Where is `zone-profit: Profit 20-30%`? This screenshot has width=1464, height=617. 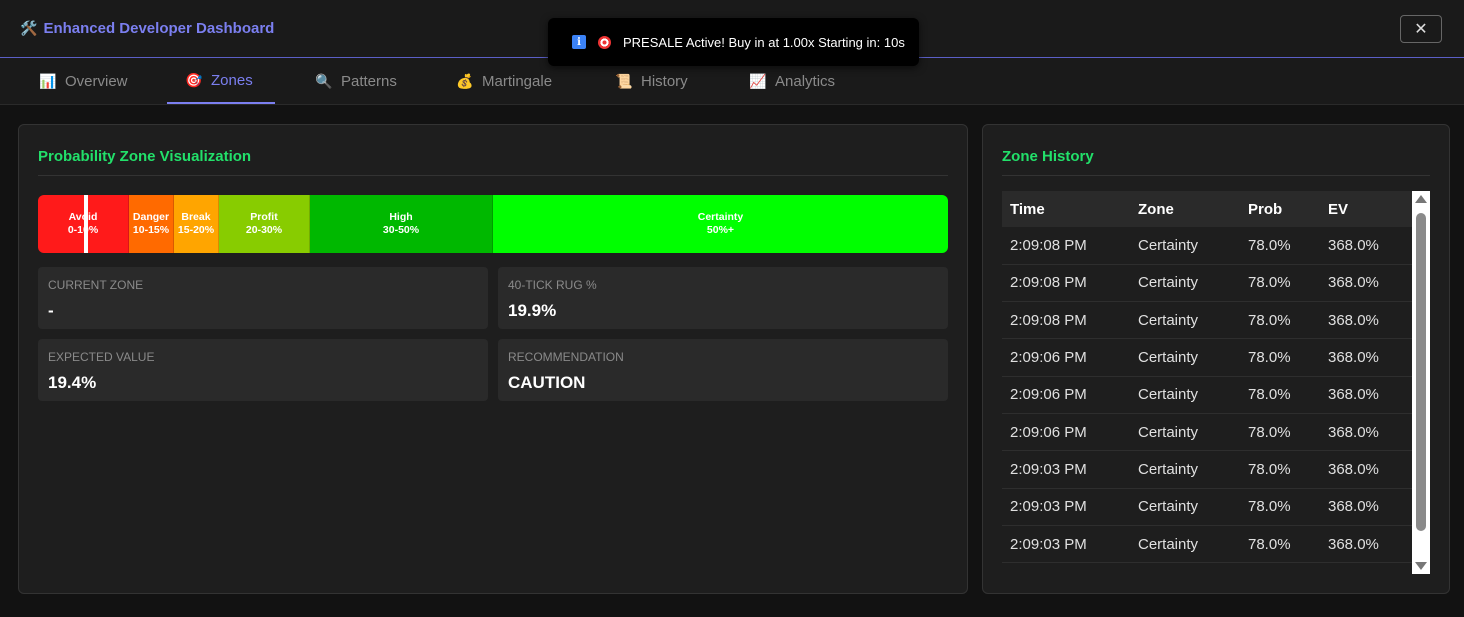 zone-profit: Profit 20-30% is located at coordinates (264, 224).